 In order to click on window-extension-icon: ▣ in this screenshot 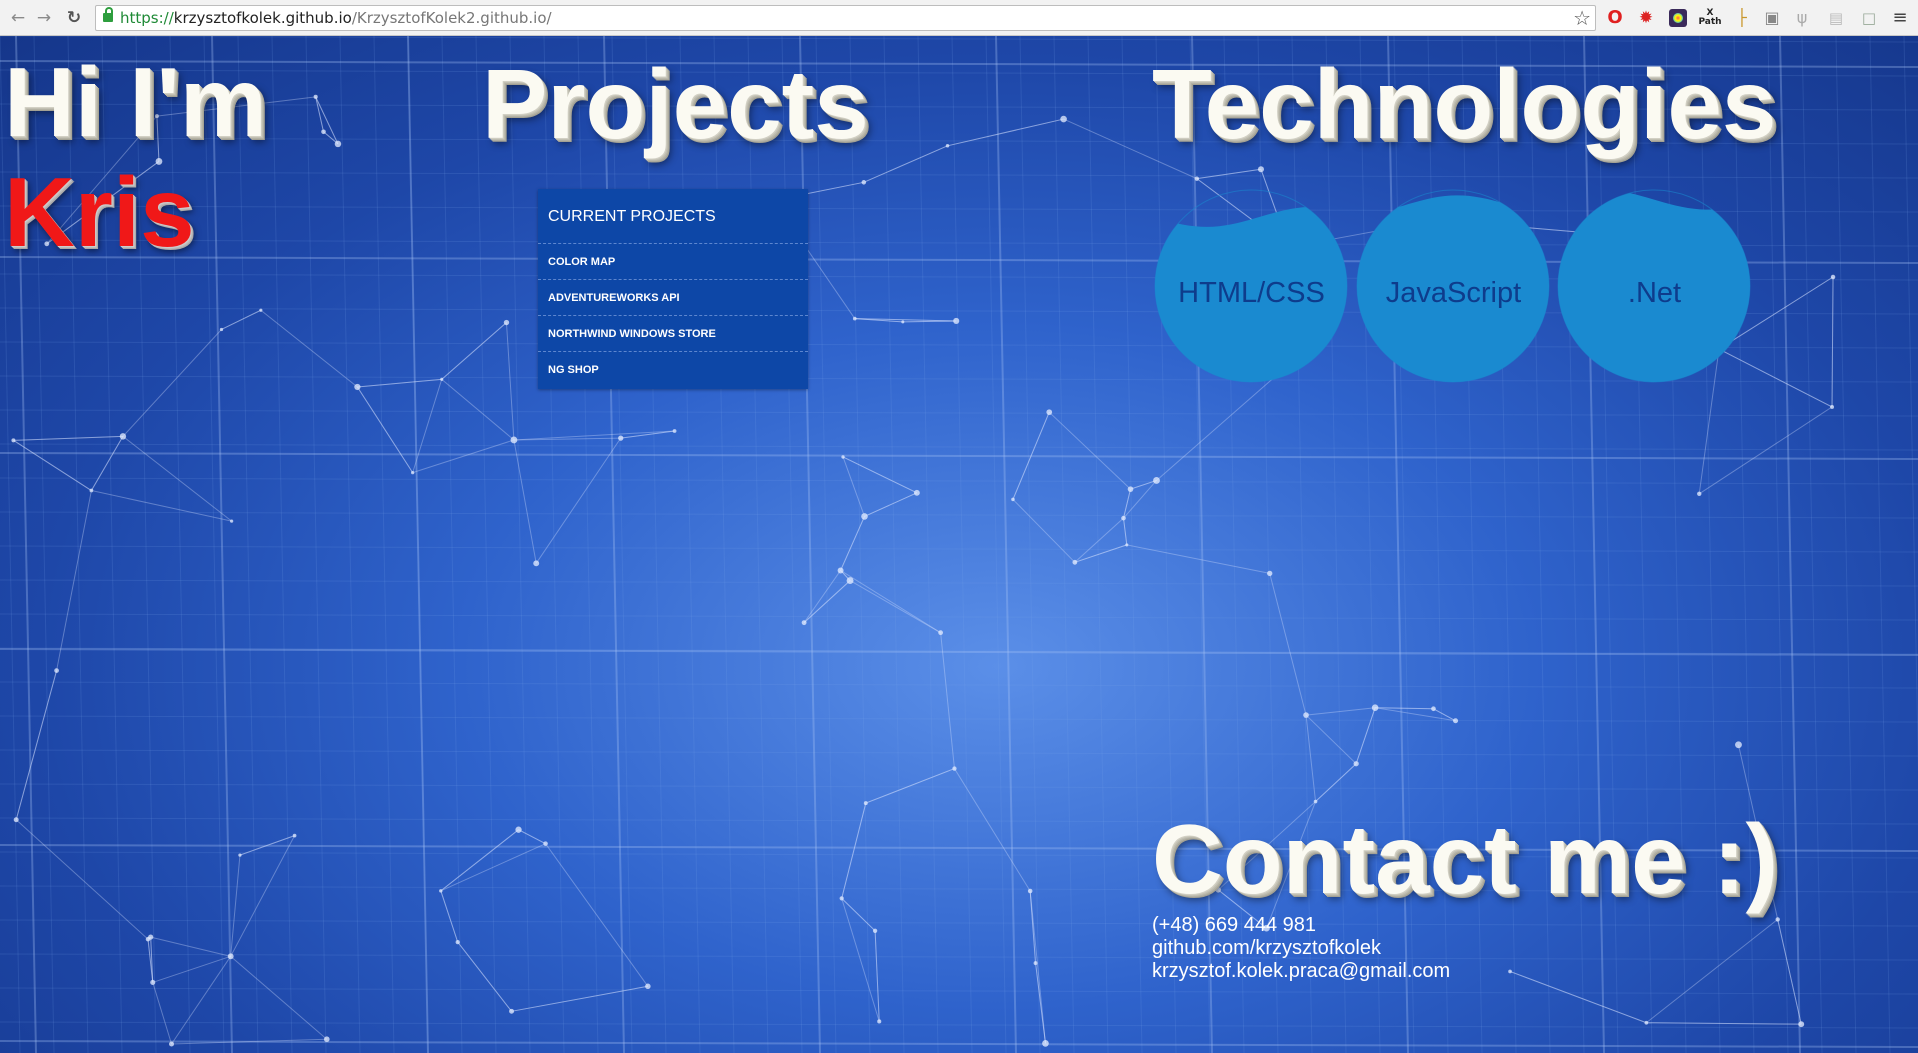, I will do `click(1772, 18)`.